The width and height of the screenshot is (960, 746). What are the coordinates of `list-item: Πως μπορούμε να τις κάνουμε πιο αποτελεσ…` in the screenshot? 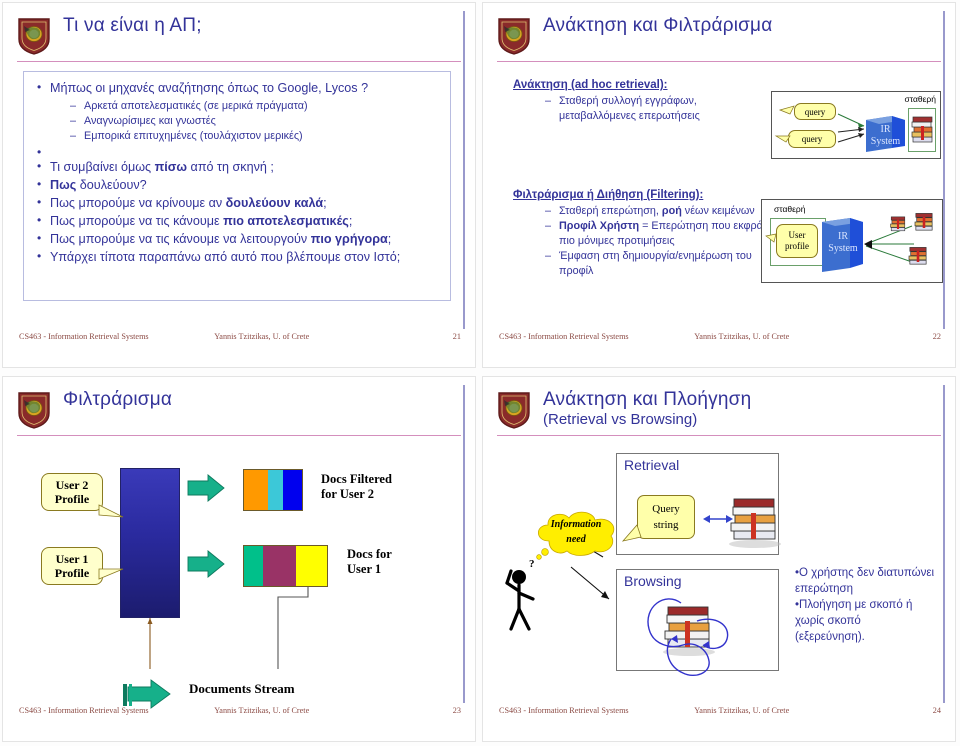 It's located at (237, 221).